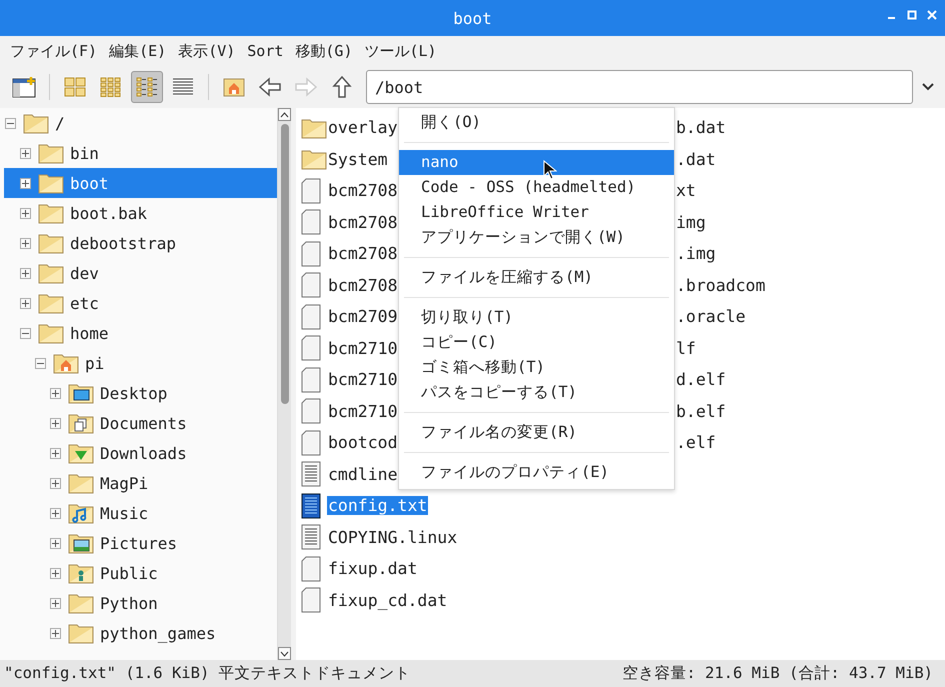 This screenshot has height=687, width=945. Describe the element at coordinates (701, 380) in the screenshot. I see `file-name: d.elf` at that location.